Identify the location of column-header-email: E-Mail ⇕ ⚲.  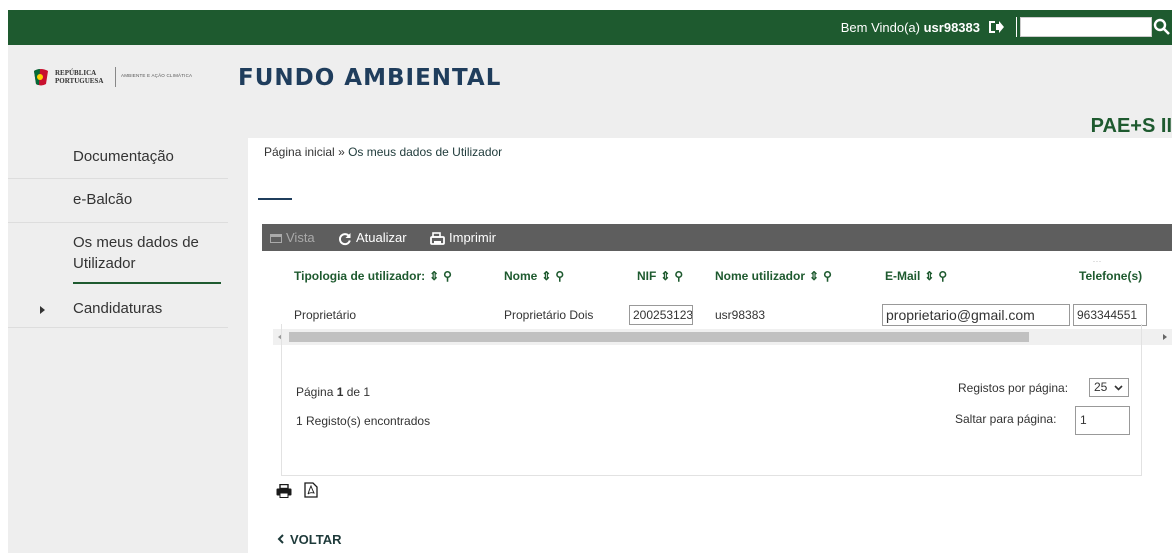
(916, 276).